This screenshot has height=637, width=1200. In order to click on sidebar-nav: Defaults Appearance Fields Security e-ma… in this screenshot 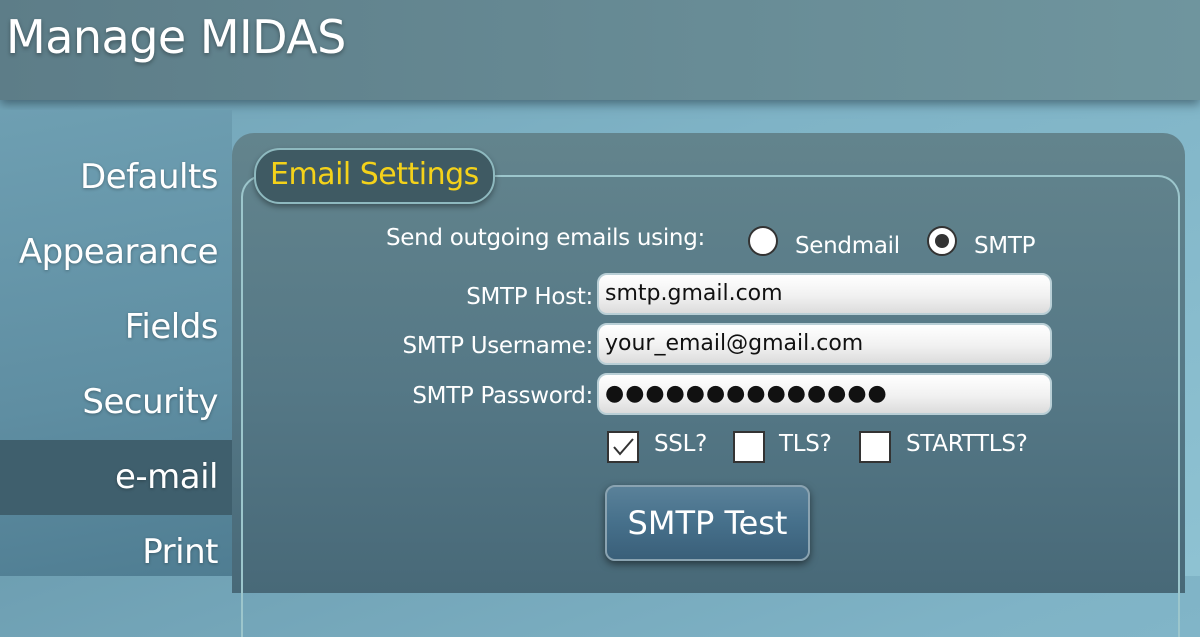, I will do `click(116, 365)`.